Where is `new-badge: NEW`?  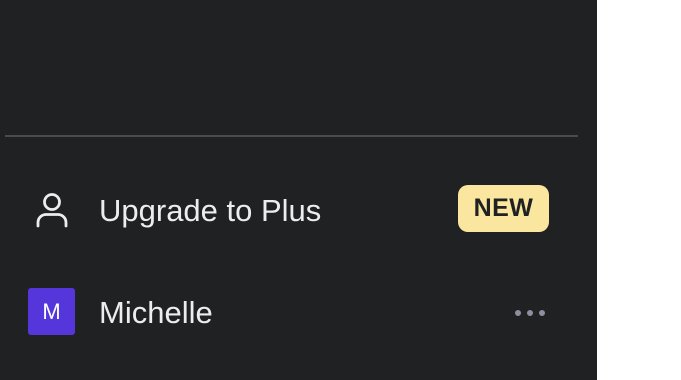 new-badge: NEW is located at coordinates (503, 208).